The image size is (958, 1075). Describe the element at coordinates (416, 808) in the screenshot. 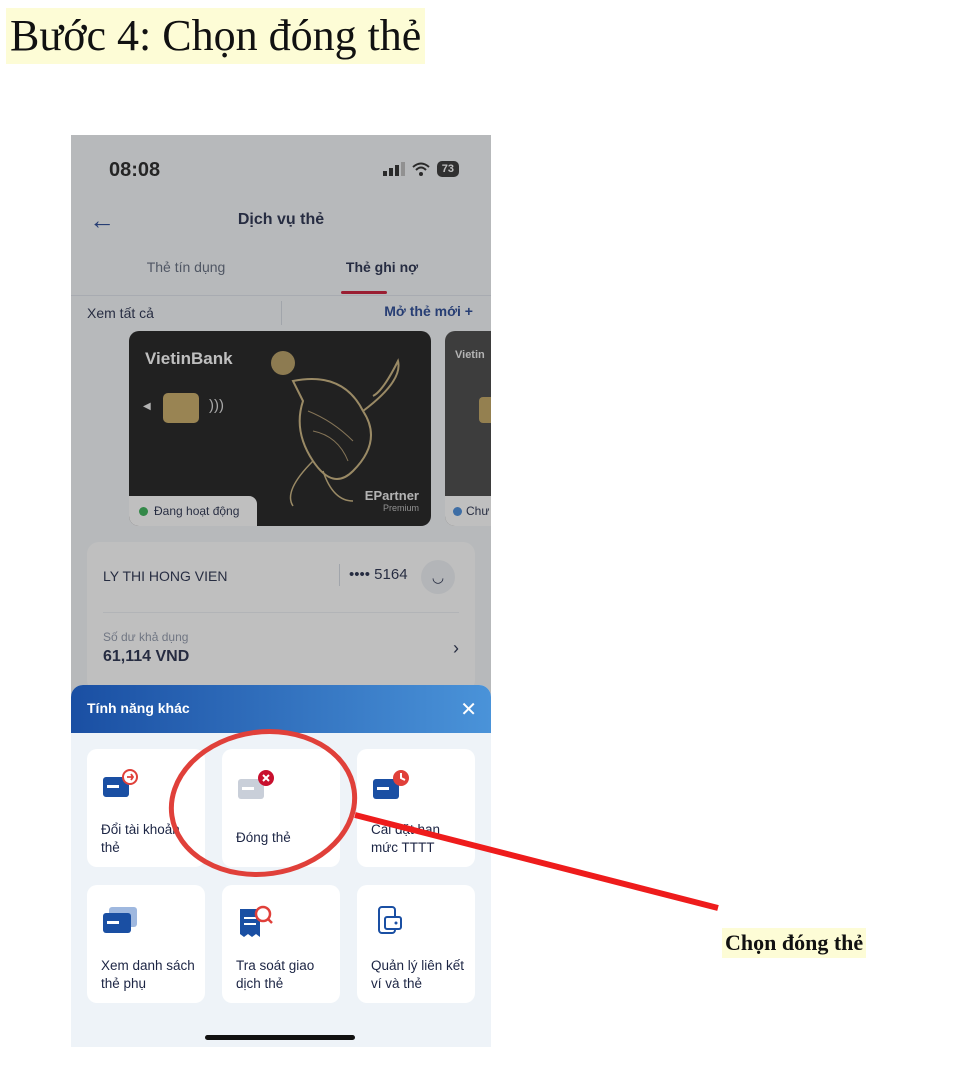

I see `tile-limit-settings: Cài đặt hạn mức TTTT` at that location.